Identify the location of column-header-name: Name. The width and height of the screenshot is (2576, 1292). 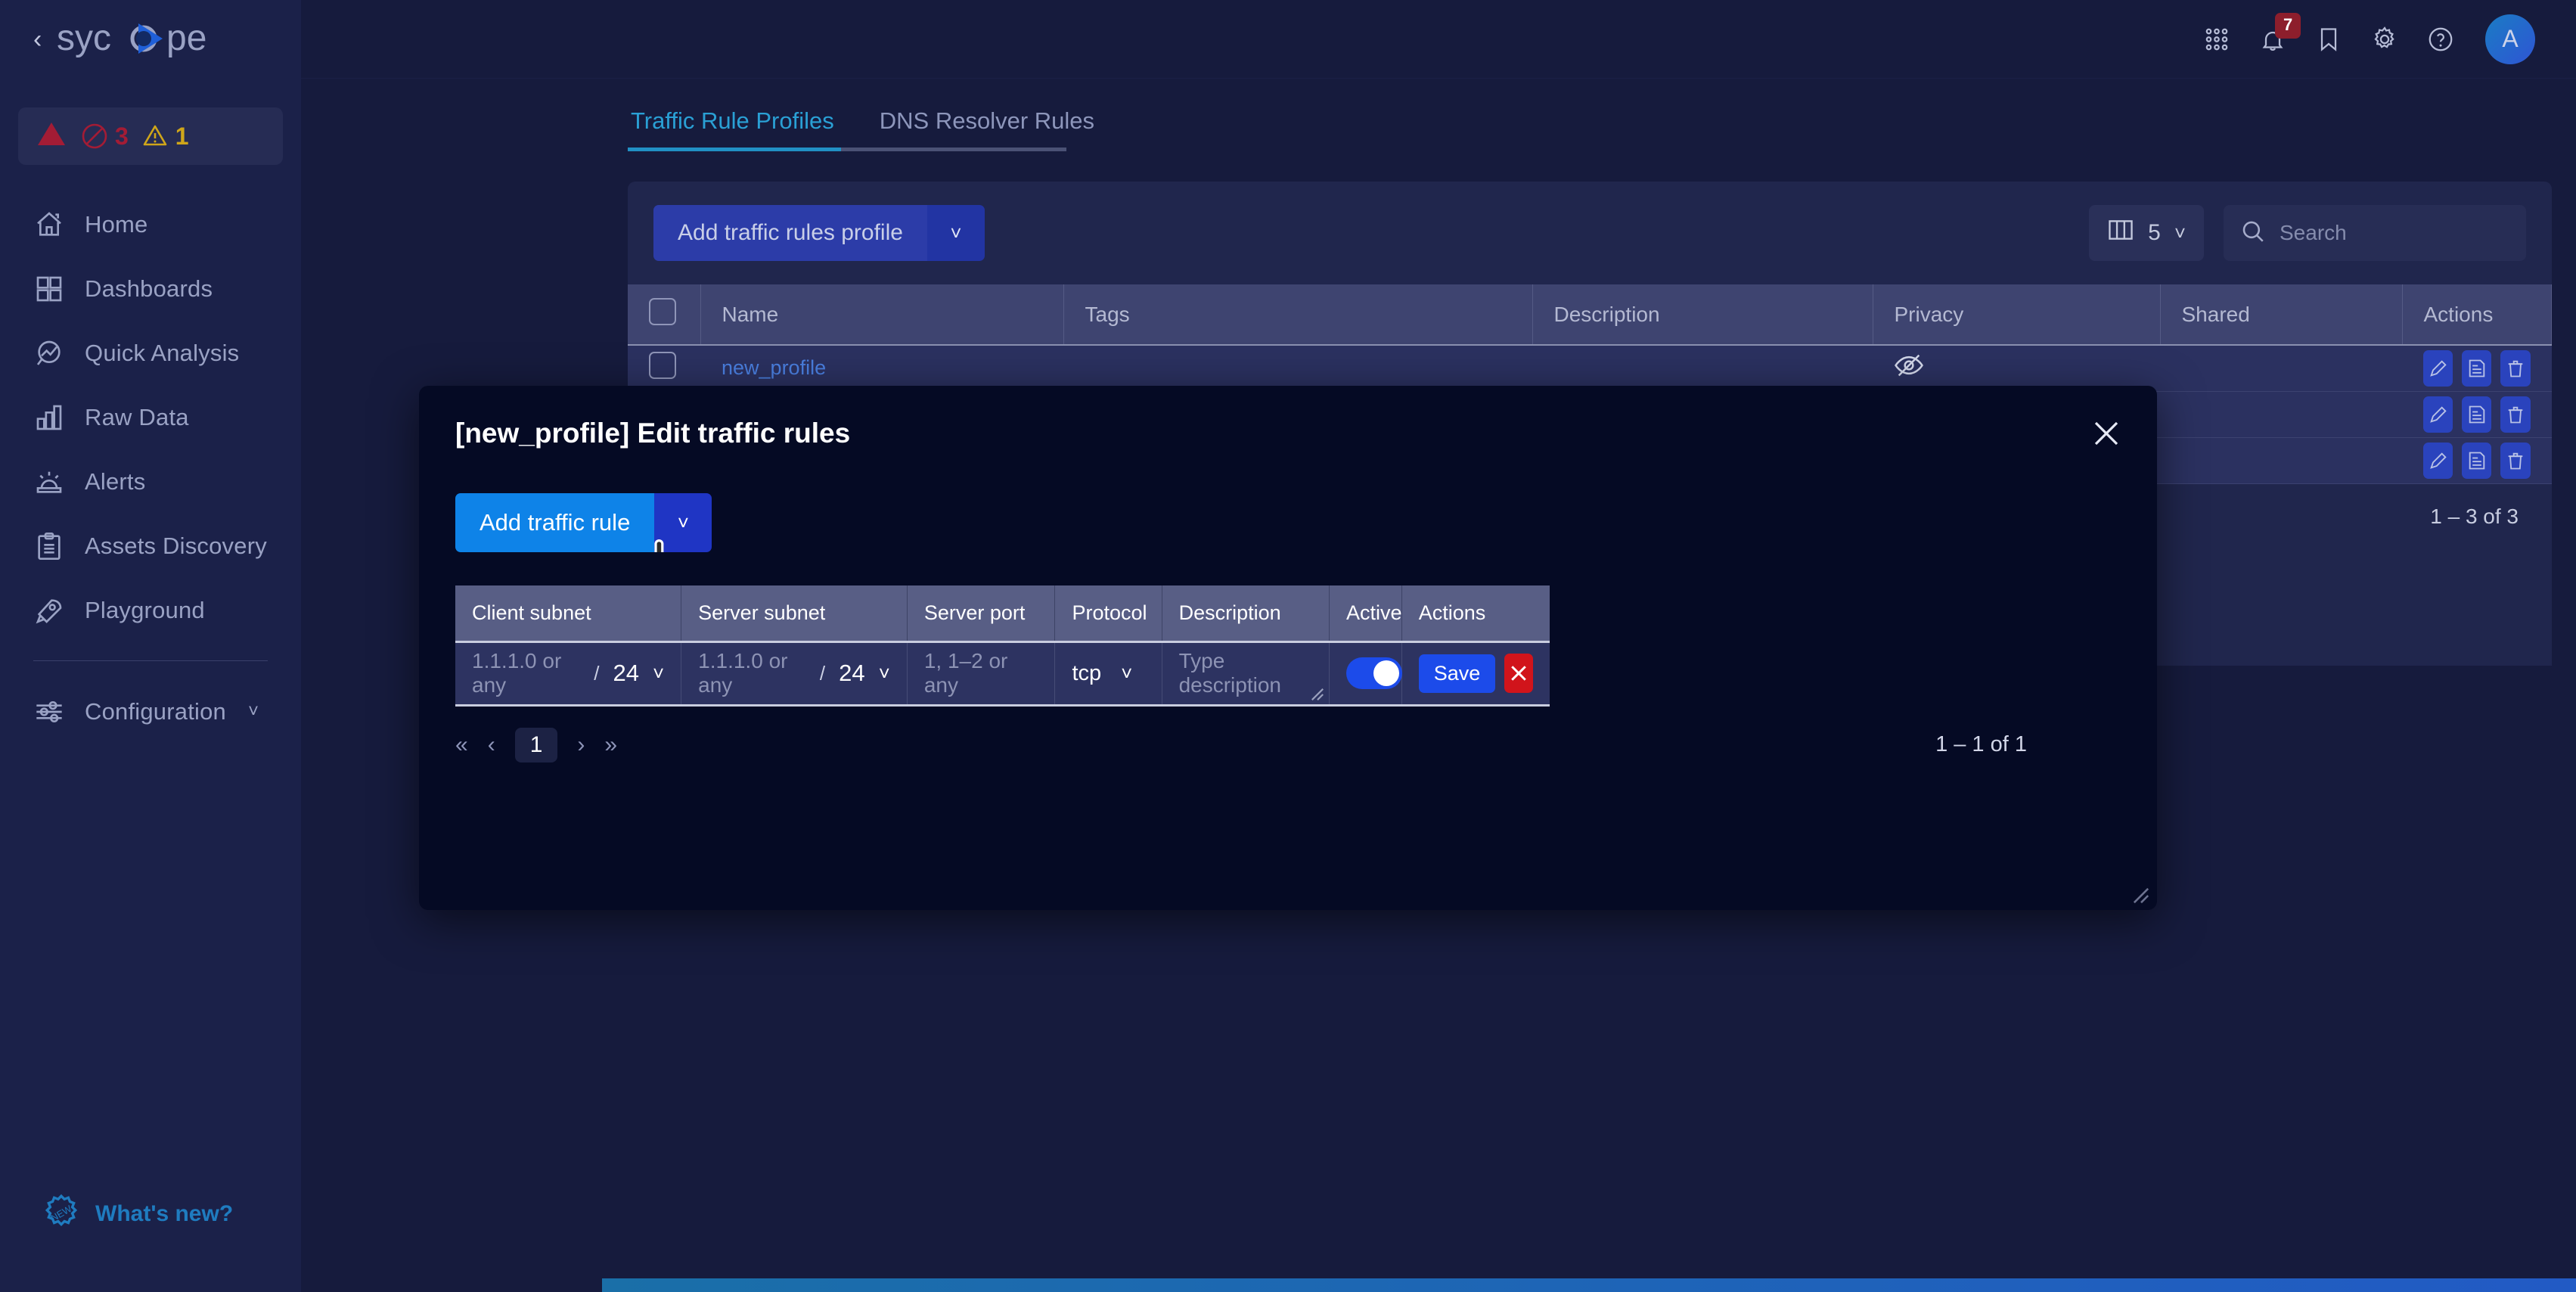
(882, 315).